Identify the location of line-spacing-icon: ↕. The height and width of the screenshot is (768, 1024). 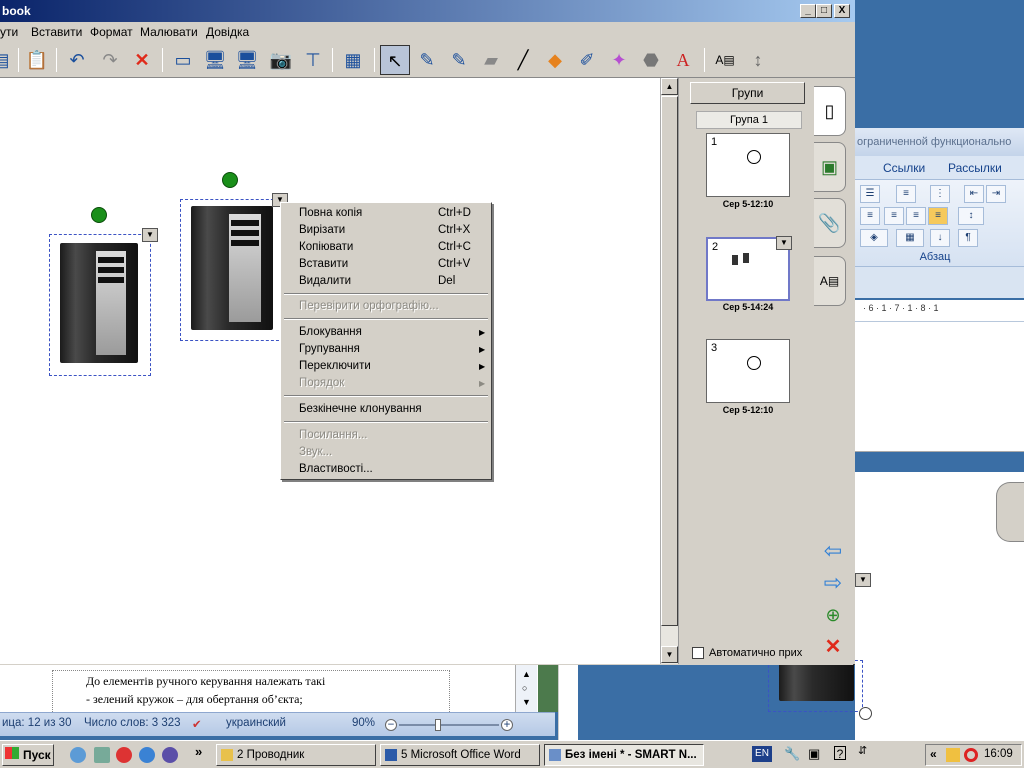
(971, 216).